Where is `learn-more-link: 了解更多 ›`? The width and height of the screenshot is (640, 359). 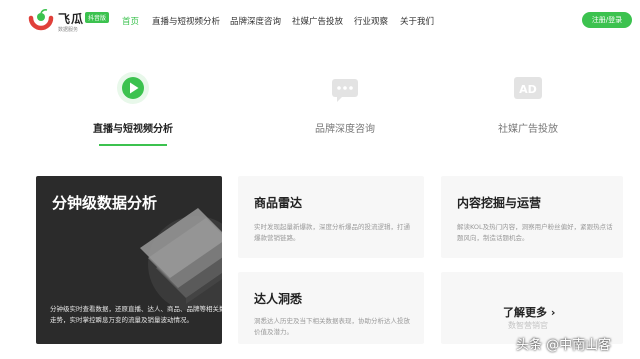 learn-more-link: 了解更多 › is located at coordinates (529, 312).